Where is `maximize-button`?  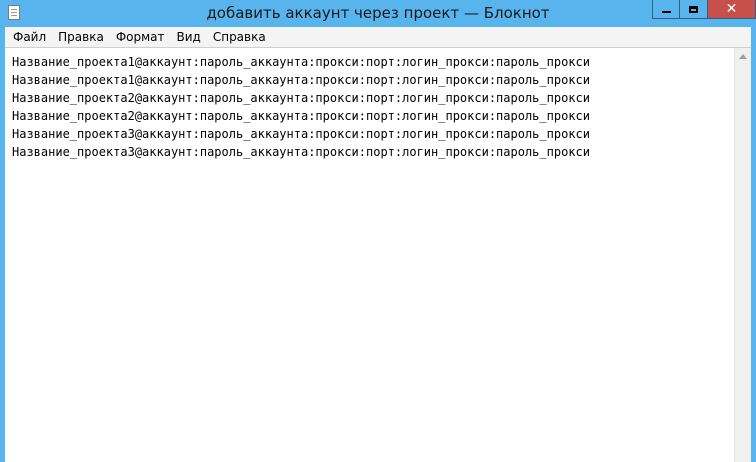
maximize-button is located at coordinates (693, 9).